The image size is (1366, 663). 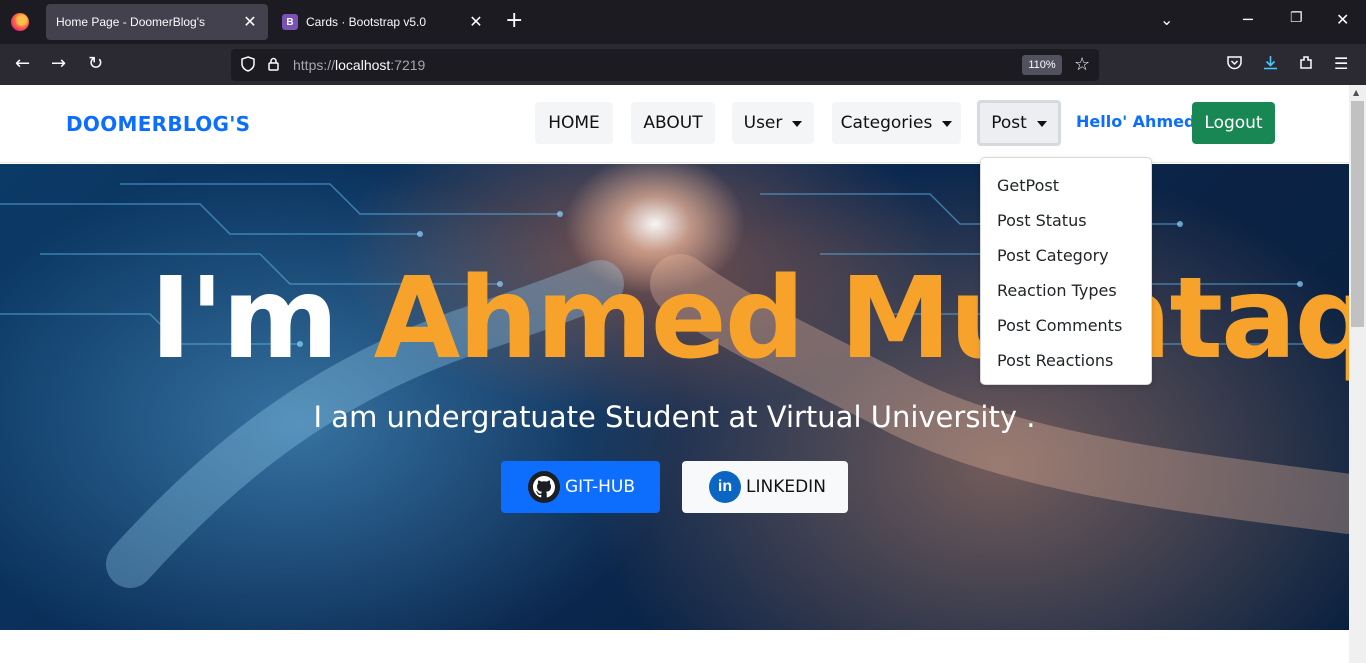 I want to click on nav-home-label: HOME, so click(x=574, y=123).